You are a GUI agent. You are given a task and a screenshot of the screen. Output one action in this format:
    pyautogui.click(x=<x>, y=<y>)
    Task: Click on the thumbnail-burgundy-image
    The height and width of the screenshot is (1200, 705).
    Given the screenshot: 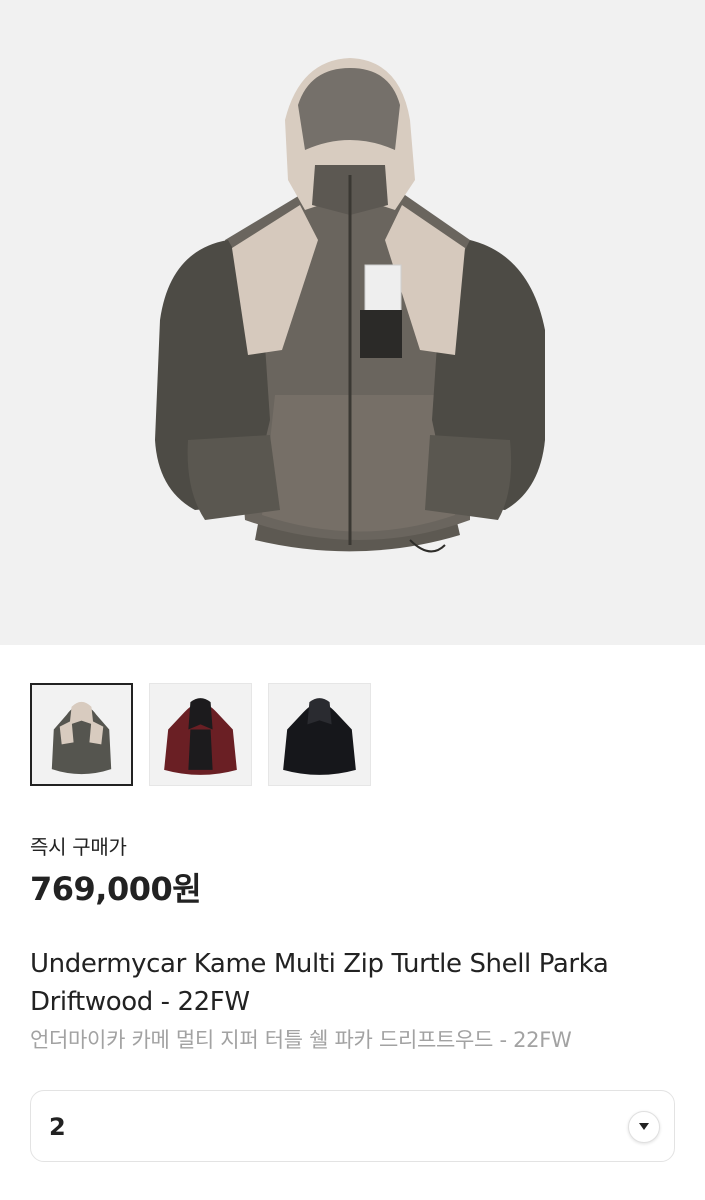 What is the action you would take?
    pyautogui.click(x=200, y=736)
    